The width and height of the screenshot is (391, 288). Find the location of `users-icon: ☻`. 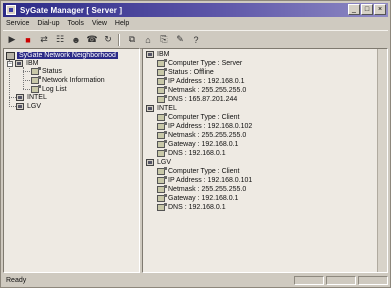

users-icon: ☻ is located at coordinates (76, 40).